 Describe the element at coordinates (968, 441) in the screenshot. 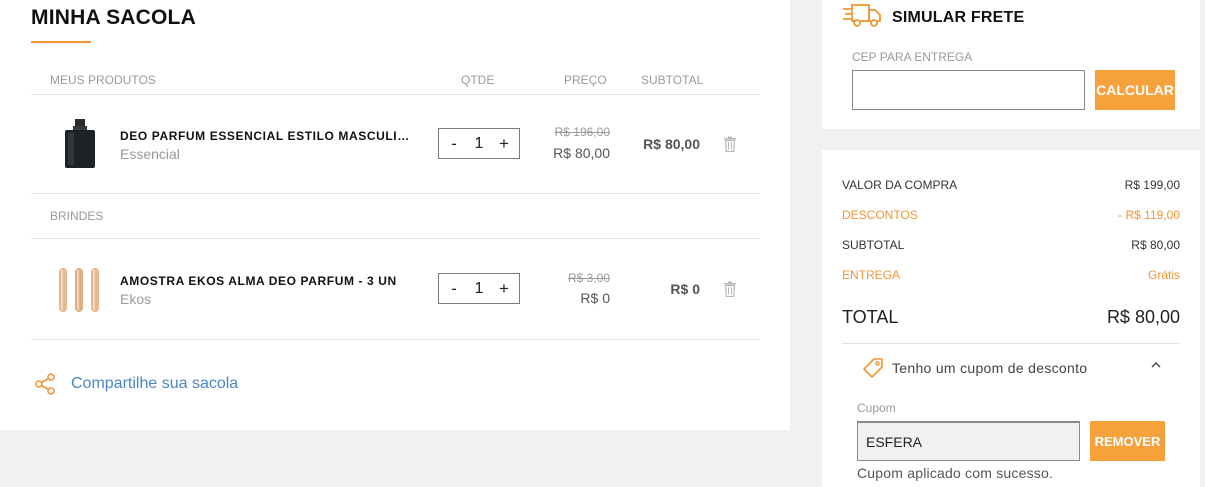

I see `coupon-input: ESFERA` at that location.